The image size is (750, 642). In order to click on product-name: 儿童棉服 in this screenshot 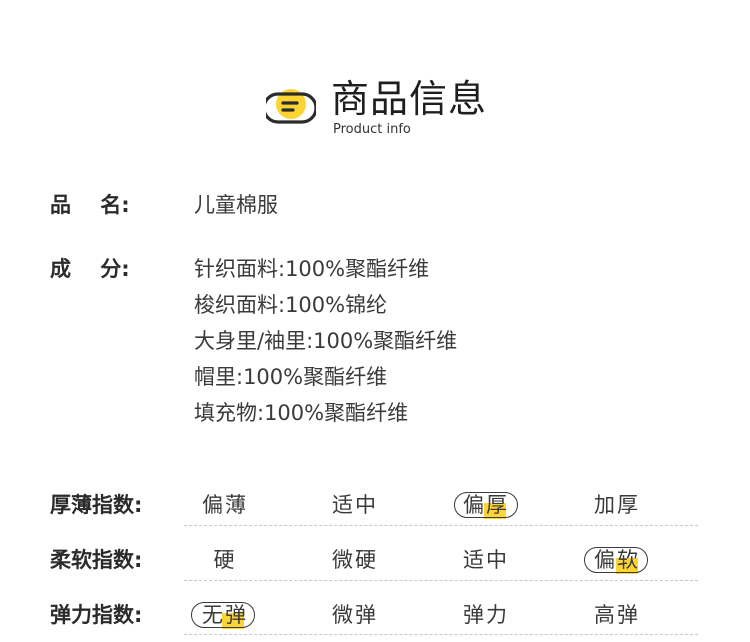, I will do `click(236, 205)`.